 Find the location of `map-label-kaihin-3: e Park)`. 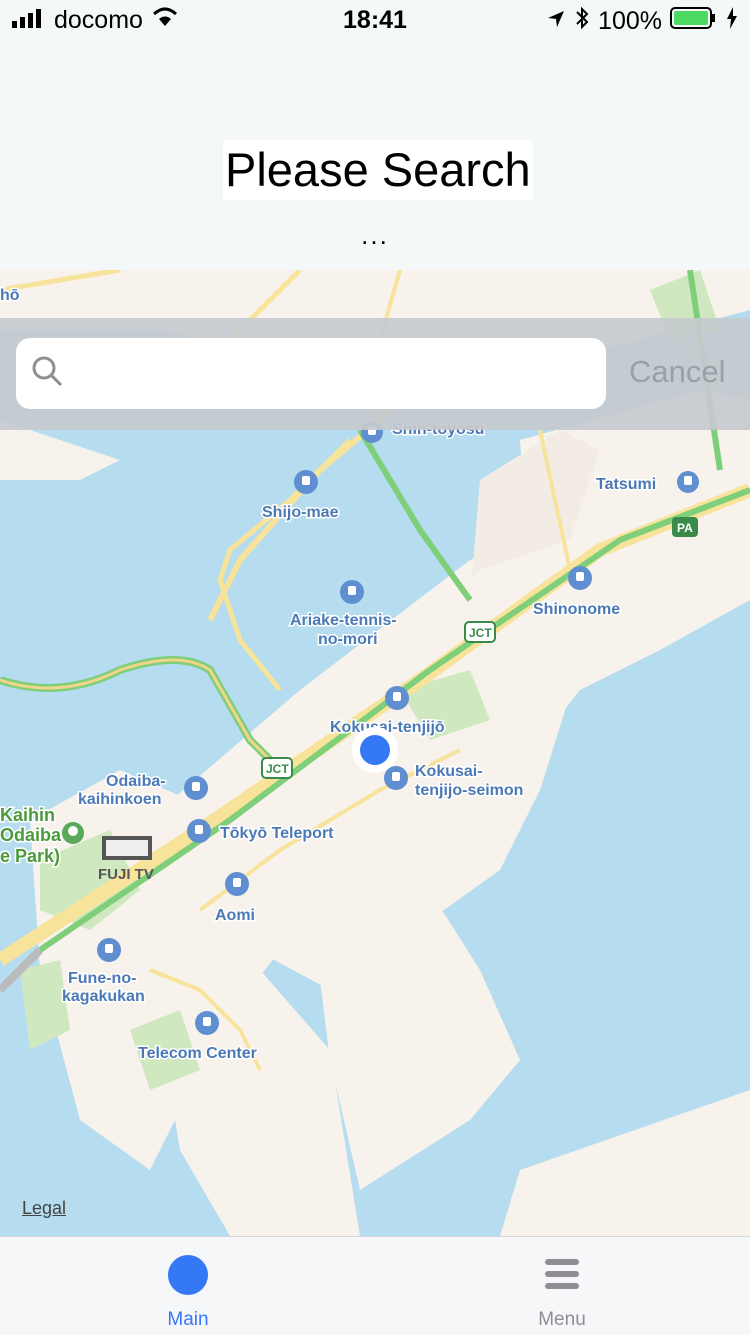

map-label-kaihin-3: e Park) is located at coordinates (30, 856).